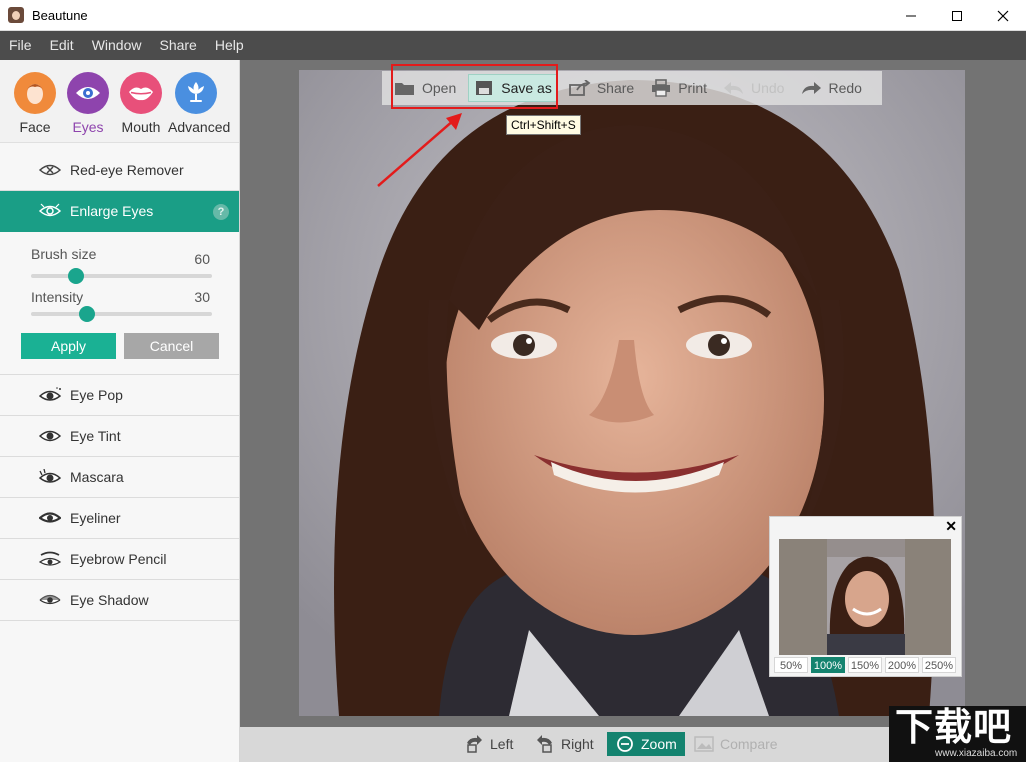 The image size is (1026, 762). I want to click on zoom-200: 200%, so click(902, 665).